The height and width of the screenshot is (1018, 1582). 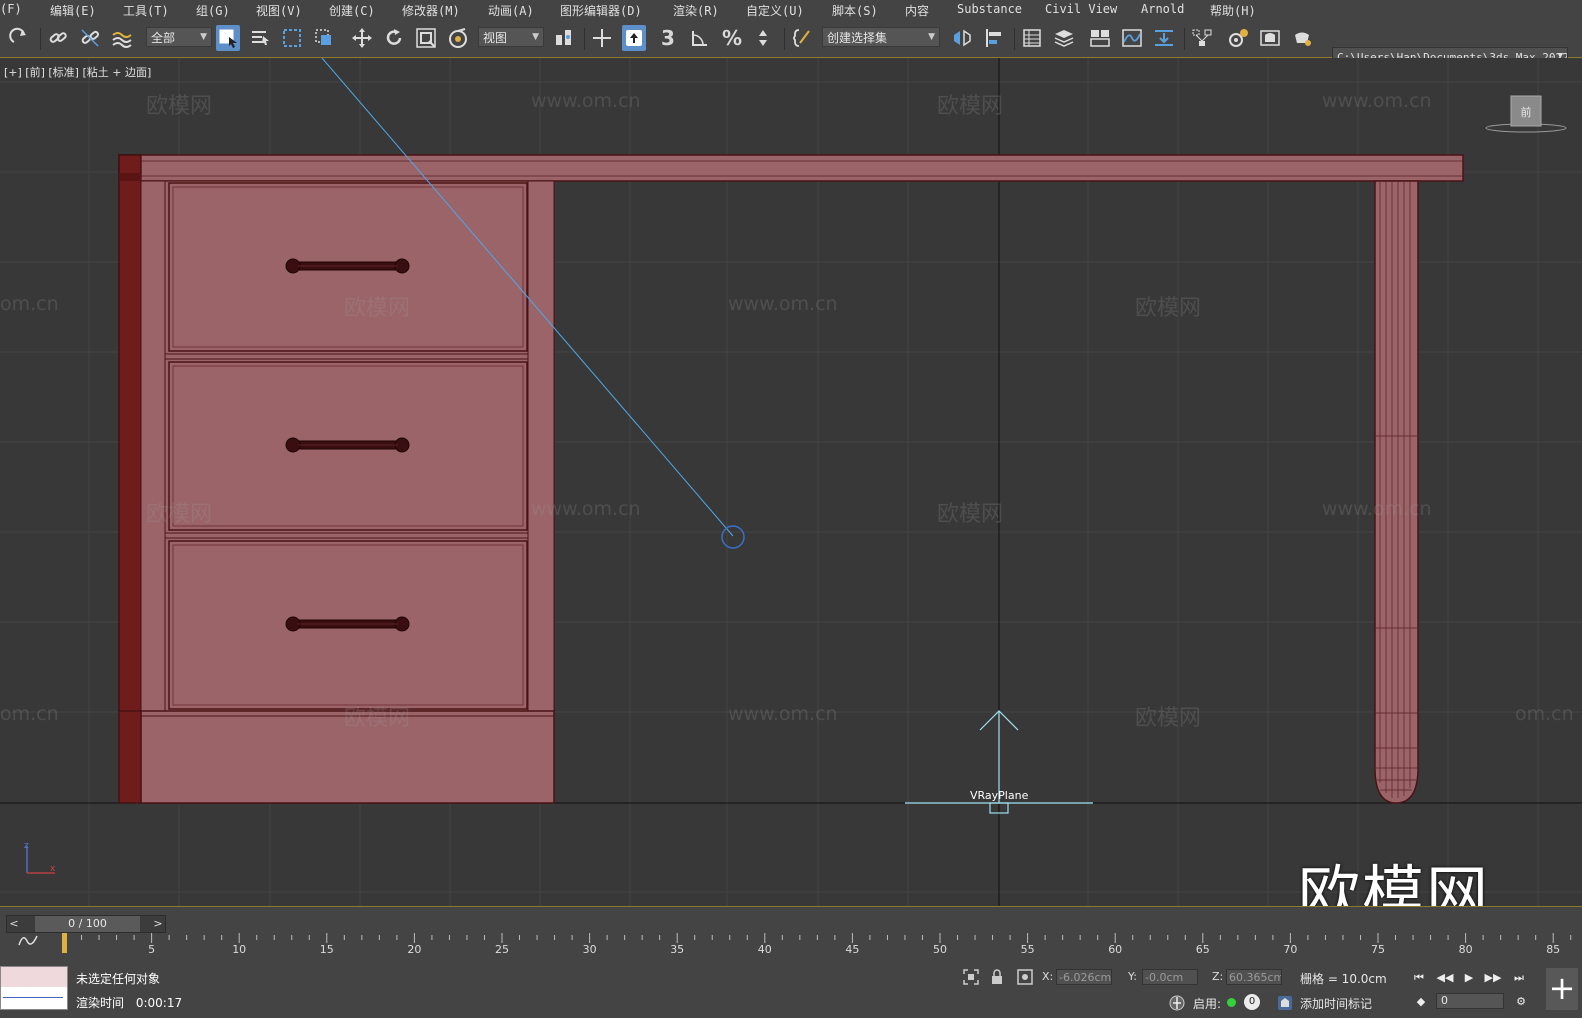 I want to click on x-label: X:, so click(x=1048, y=976).